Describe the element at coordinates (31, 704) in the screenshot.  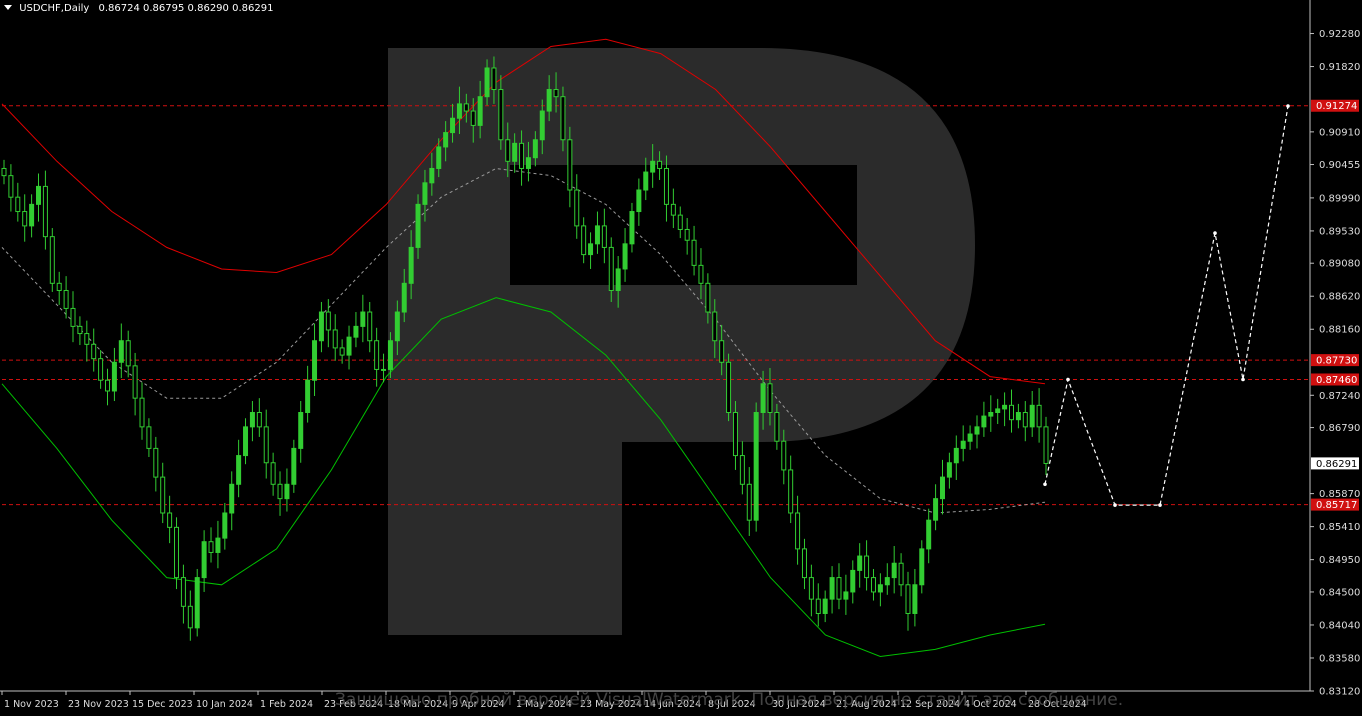
I see `x-tick-label: 1 Nov 2023` at that location.